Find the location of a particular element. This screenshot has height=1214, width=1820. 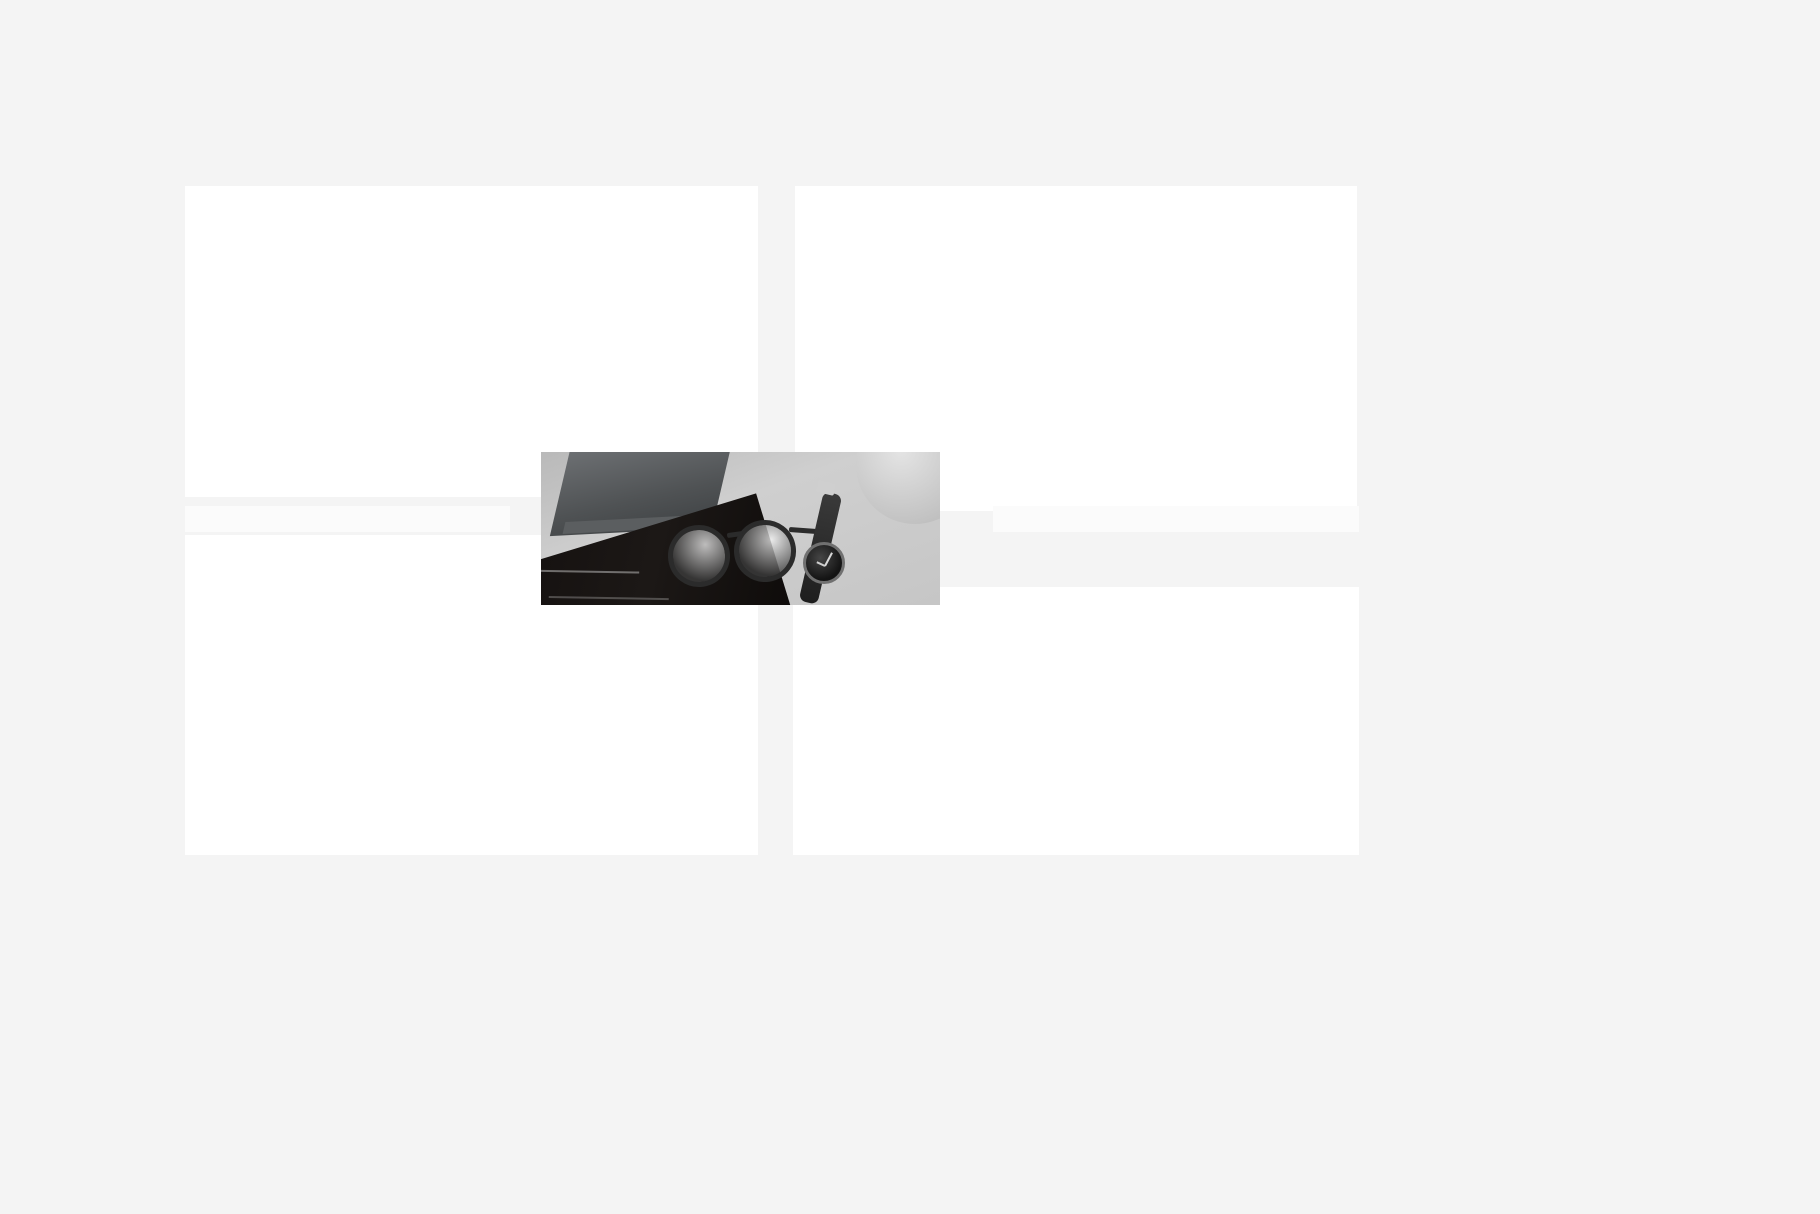

photo-watch-buckle is located at coordinates (826, 488).